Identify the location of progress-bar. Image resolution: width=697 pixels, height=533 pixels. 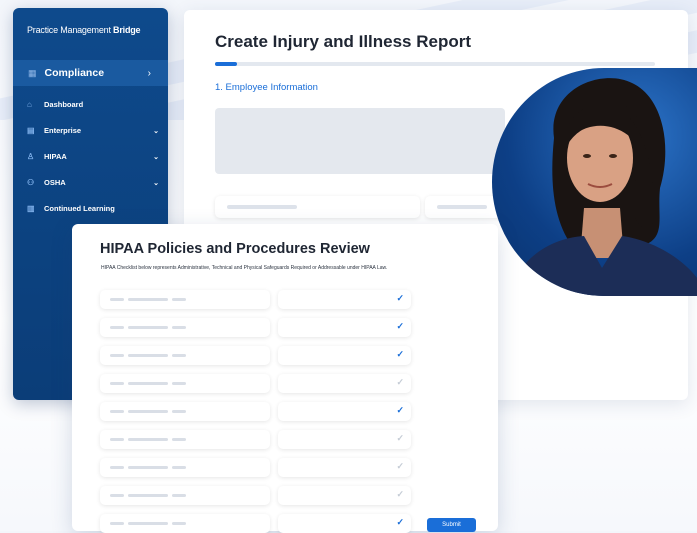
(435, 64).